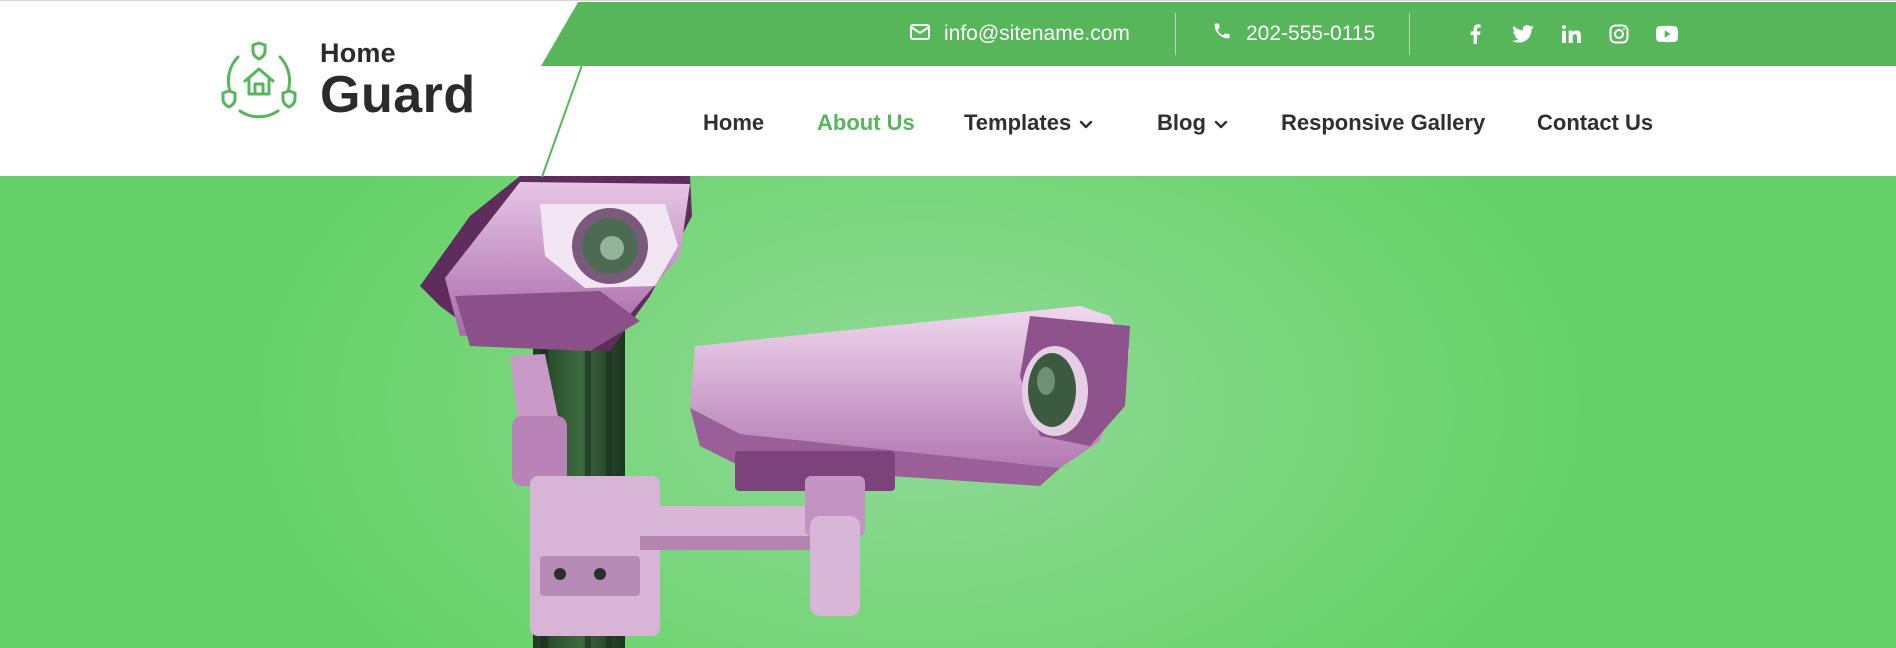 The height and width of the screenshot is (648, 1896). I want to click on nav-label: About Us, so click(866, 122).